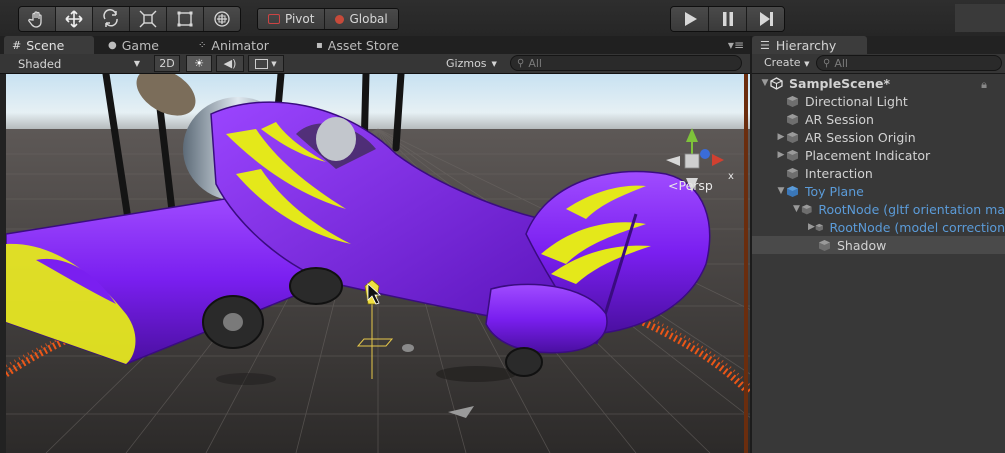  I want to click on tab-scene-label: Scene, so click(45, 45).